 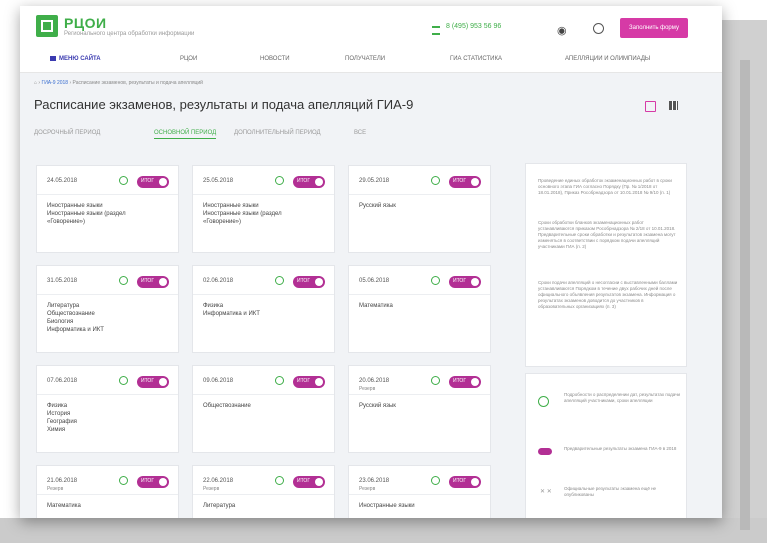 What do you see at coordinates (650, 106) in the screenshot?
I see `calendar-view-icon` at bounding box center [650, 106].